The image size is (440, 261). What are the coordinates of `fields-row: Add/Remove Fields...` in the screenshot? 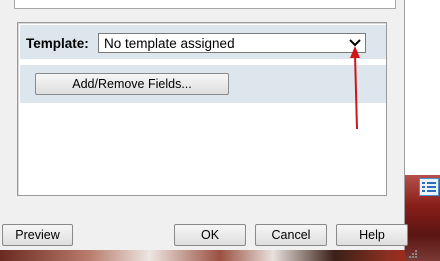 It's located at (203, 84).